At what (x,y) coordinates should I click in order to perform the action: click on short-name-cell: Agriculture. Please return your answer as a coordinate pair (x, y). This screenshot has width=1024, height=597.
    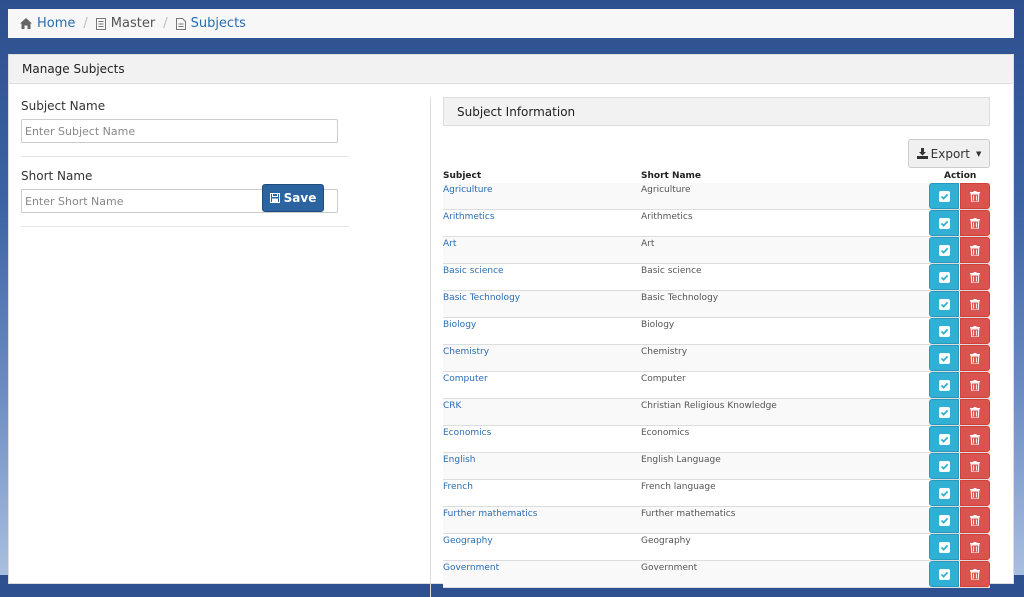
    Looking at the image, I should click on (666, 190).